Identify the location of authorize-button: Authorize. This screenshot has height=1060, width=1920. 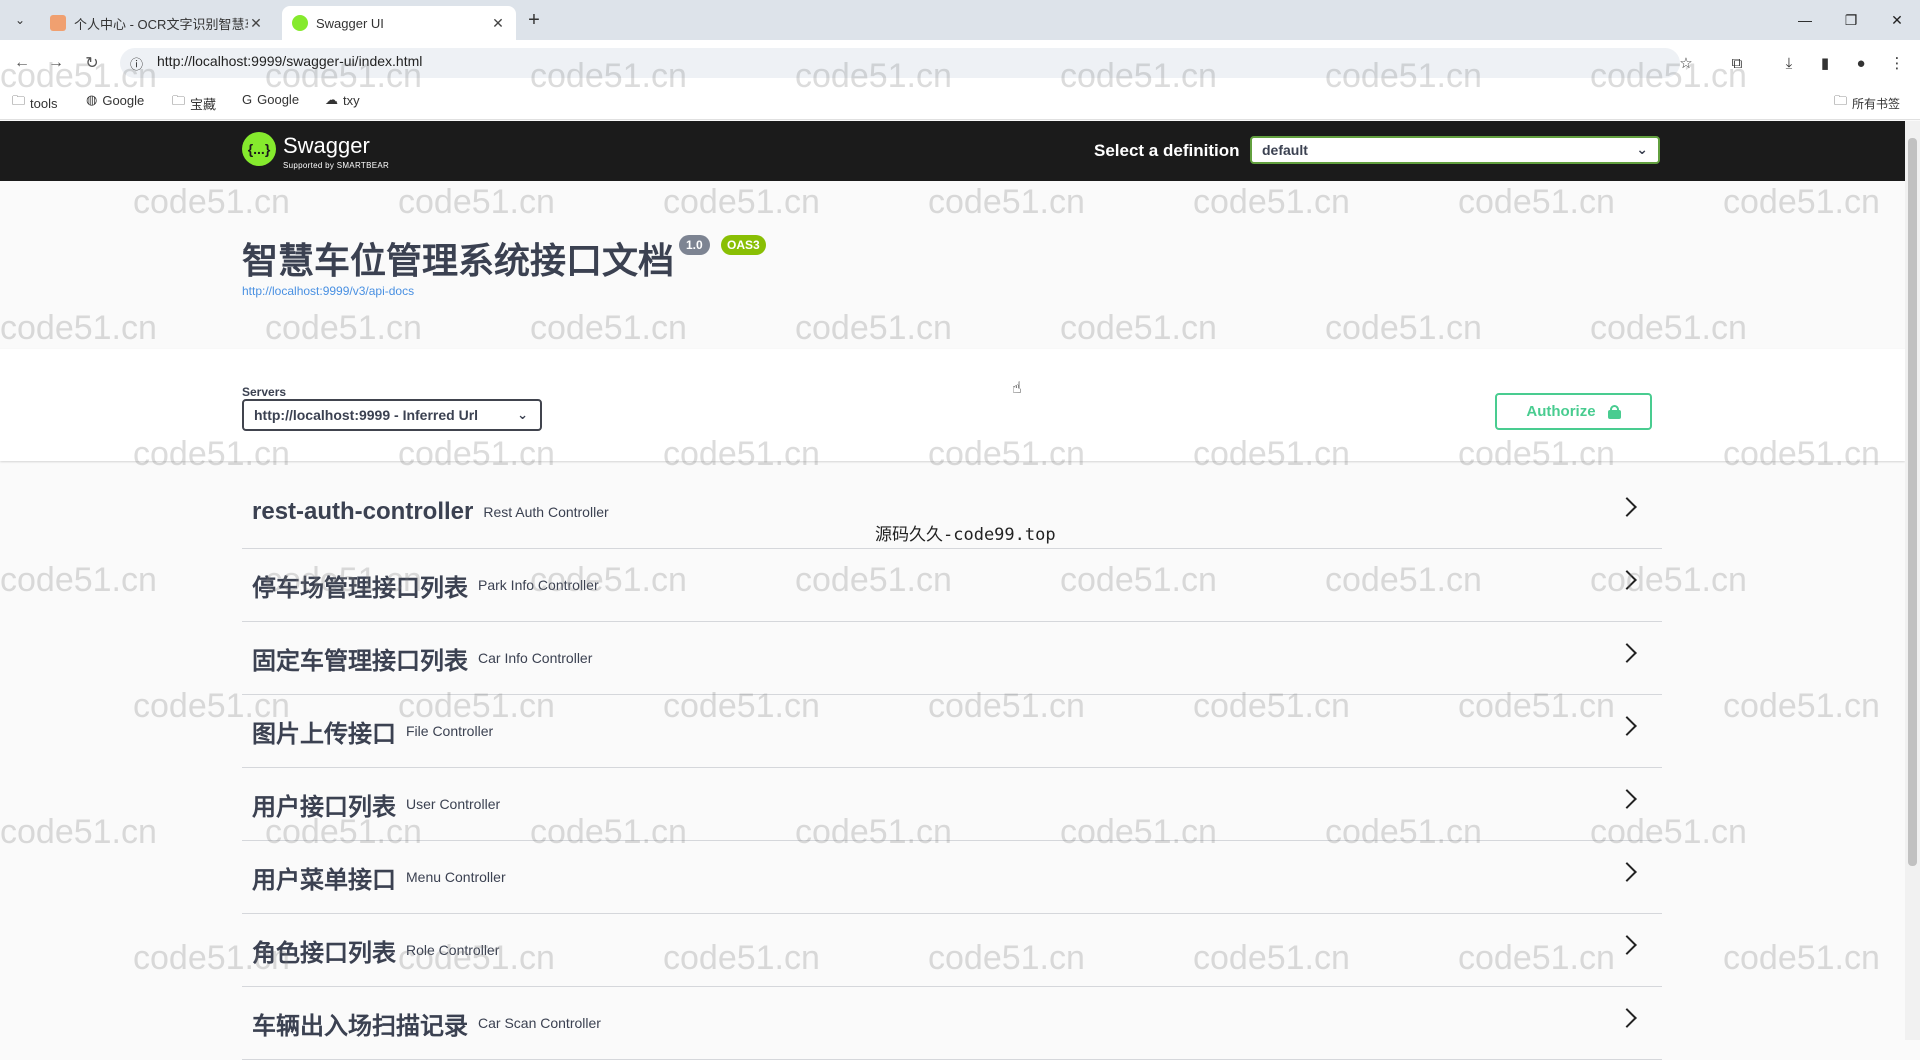
(1573, 411).